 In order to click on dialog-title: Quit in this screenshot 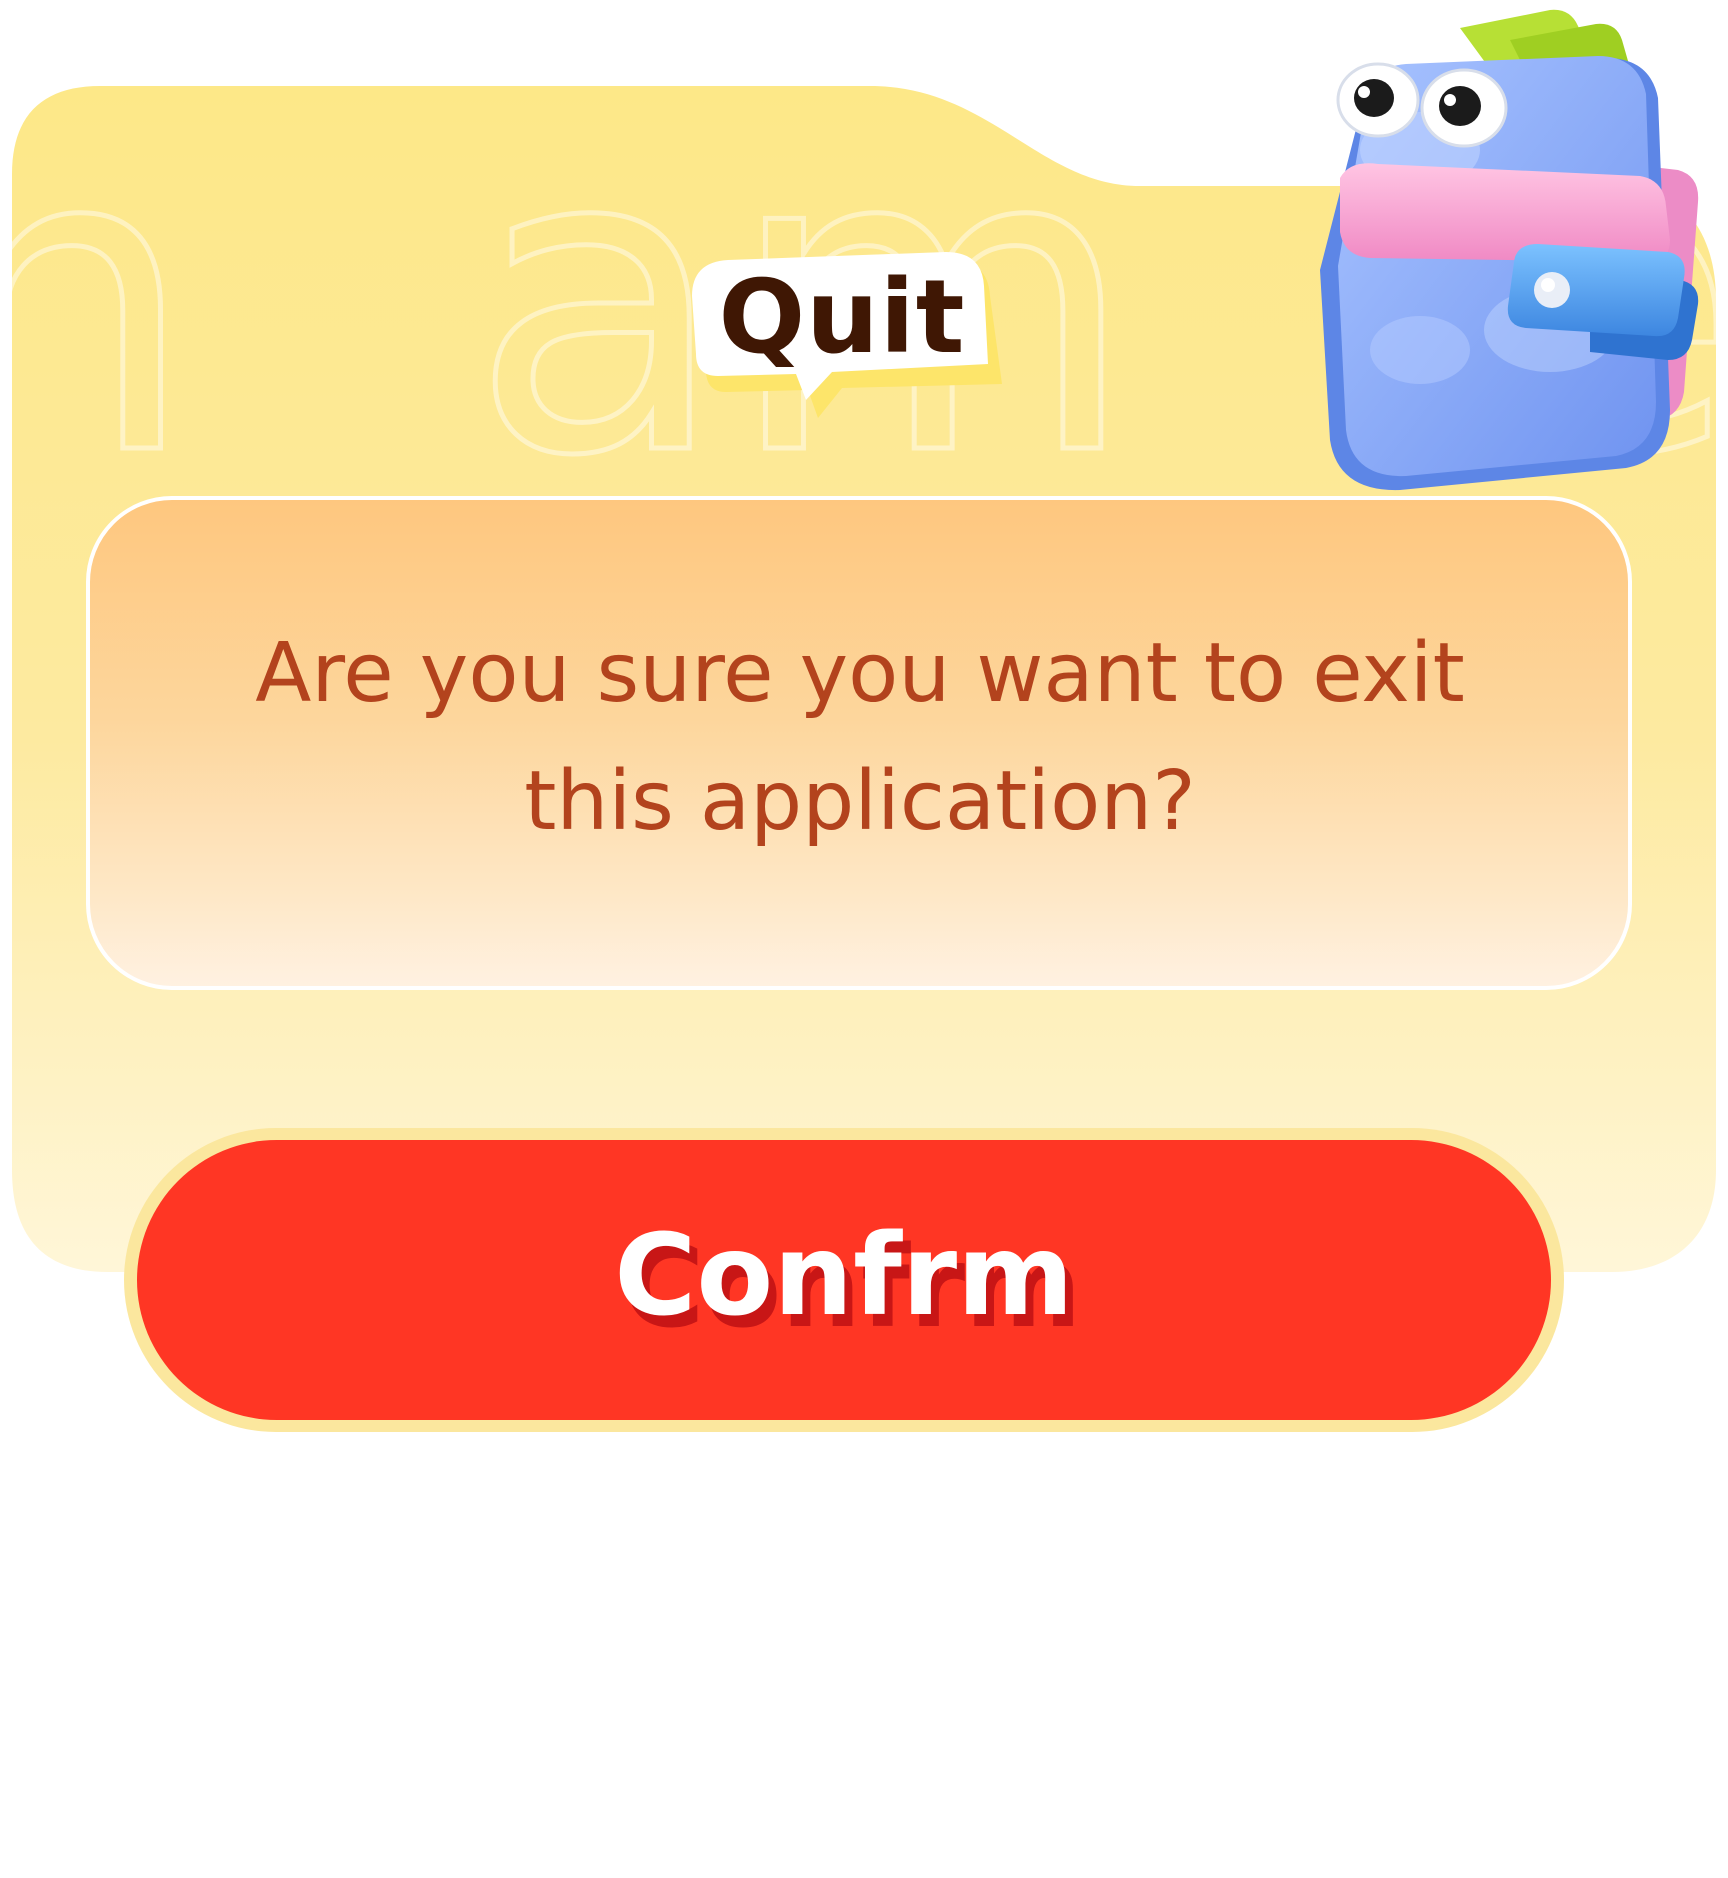, I will do `click(842, 317)`.